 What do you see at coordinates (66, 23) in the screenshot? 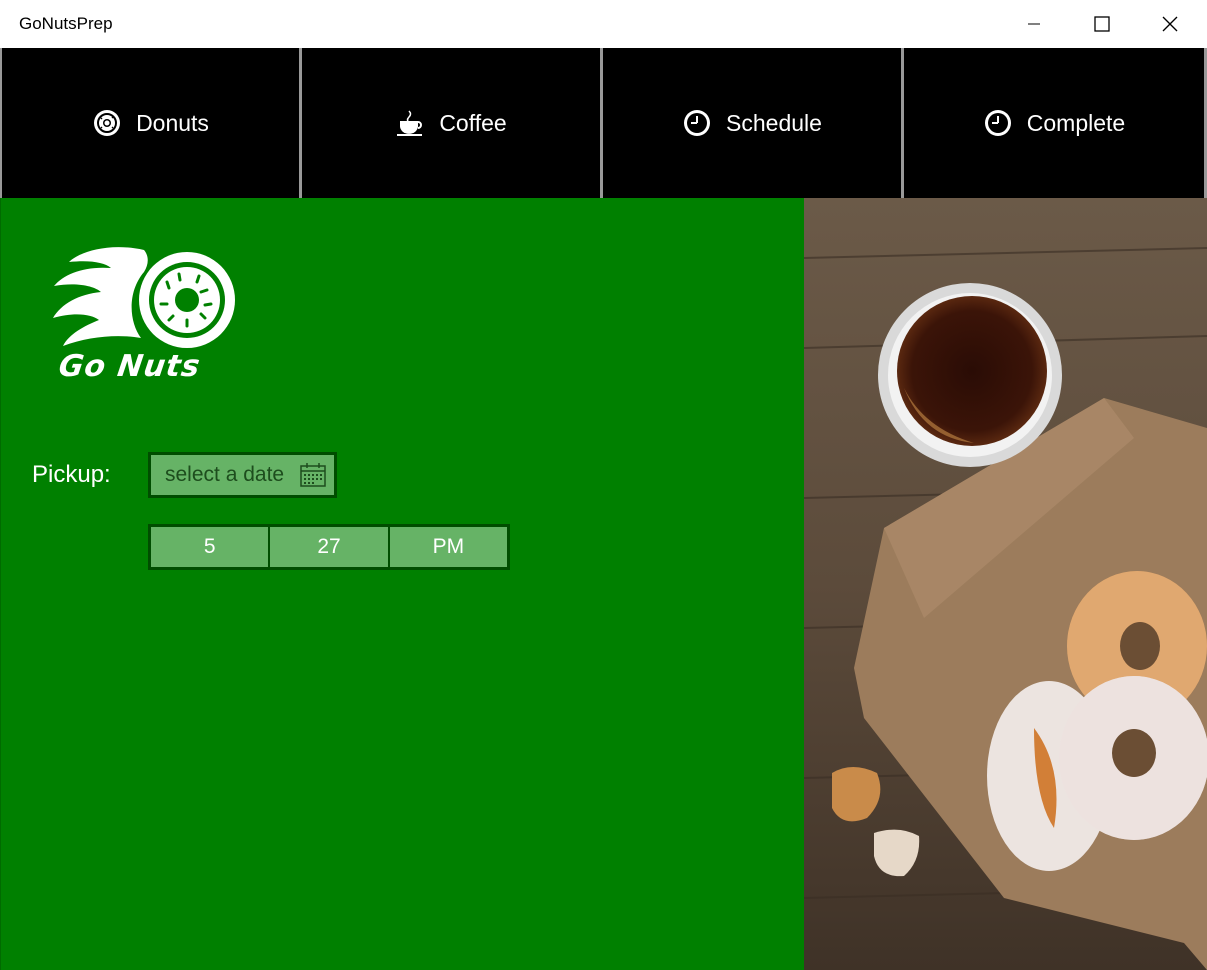
I see `window-title: GoNutsPrep` at bounding box center [66, 23].